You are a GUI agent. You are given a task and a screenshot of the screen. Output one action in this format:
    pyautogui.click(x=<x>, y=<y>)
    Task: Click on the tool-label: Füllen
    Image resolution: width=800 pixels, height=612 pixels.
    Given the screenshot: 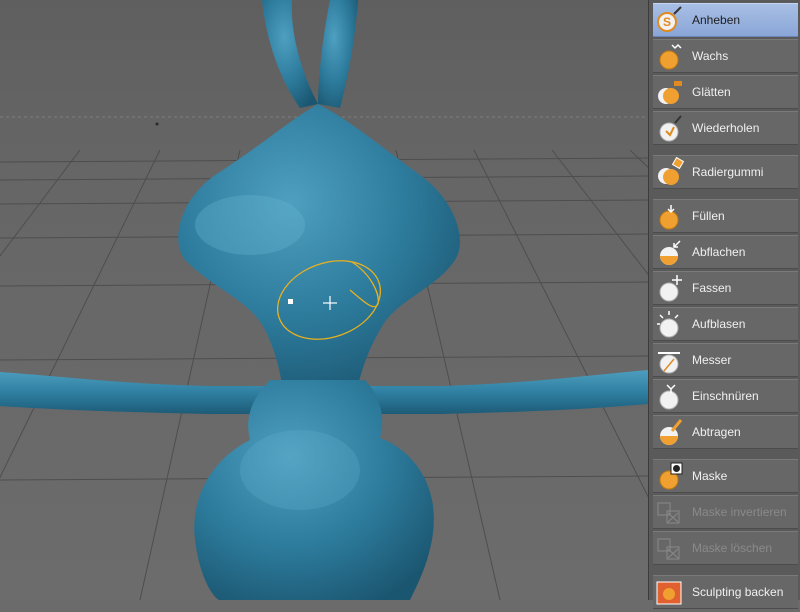 What is the action you would take?
    pyautogui.click(x=708, y=216)
    